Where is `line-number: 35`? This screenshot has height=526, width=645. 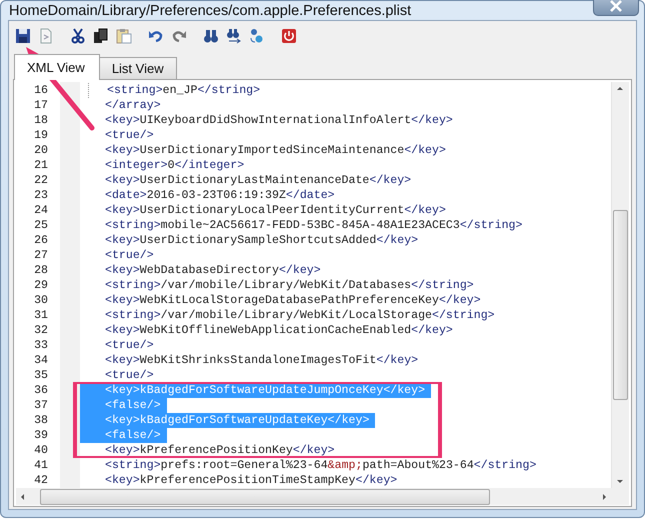 line-number: 35 is located at coordinates (41, 375).